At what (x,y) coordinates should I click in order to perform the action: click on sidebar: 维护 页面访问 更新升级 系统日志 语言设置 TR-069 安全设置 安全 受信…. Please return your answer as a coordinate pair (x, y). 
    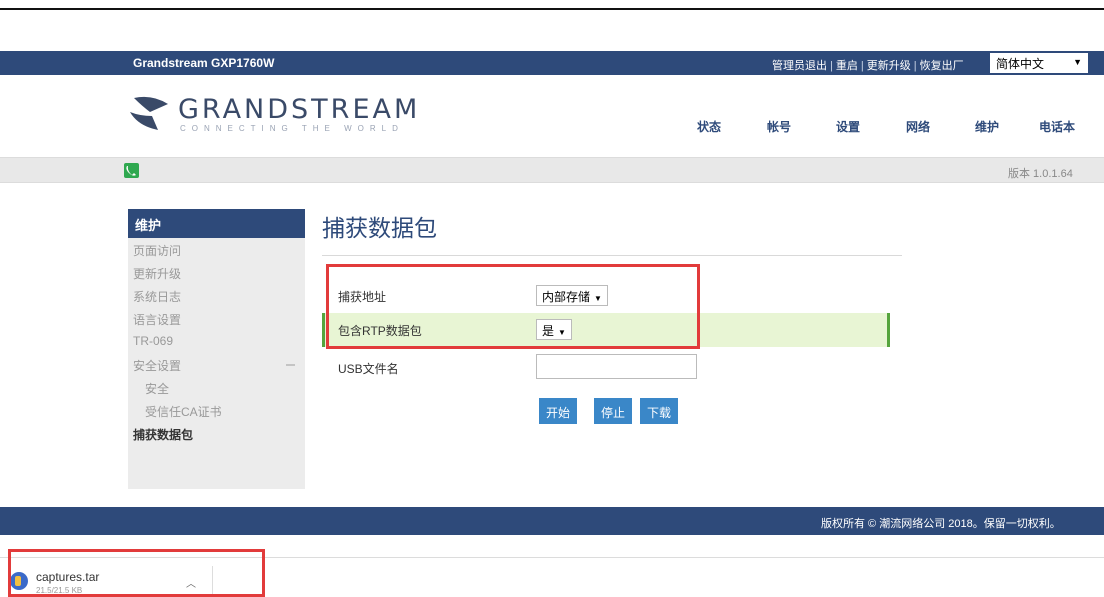
    Looking at the image, I should click on (216, 349).